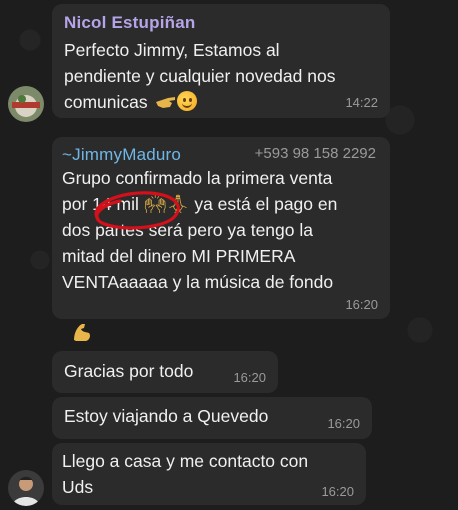  Describe the element at coordinates (209, 474) in the screenshot. I see `message-bubble-llego: Llego a casa y me contacto con Uds 16:20` at that location.